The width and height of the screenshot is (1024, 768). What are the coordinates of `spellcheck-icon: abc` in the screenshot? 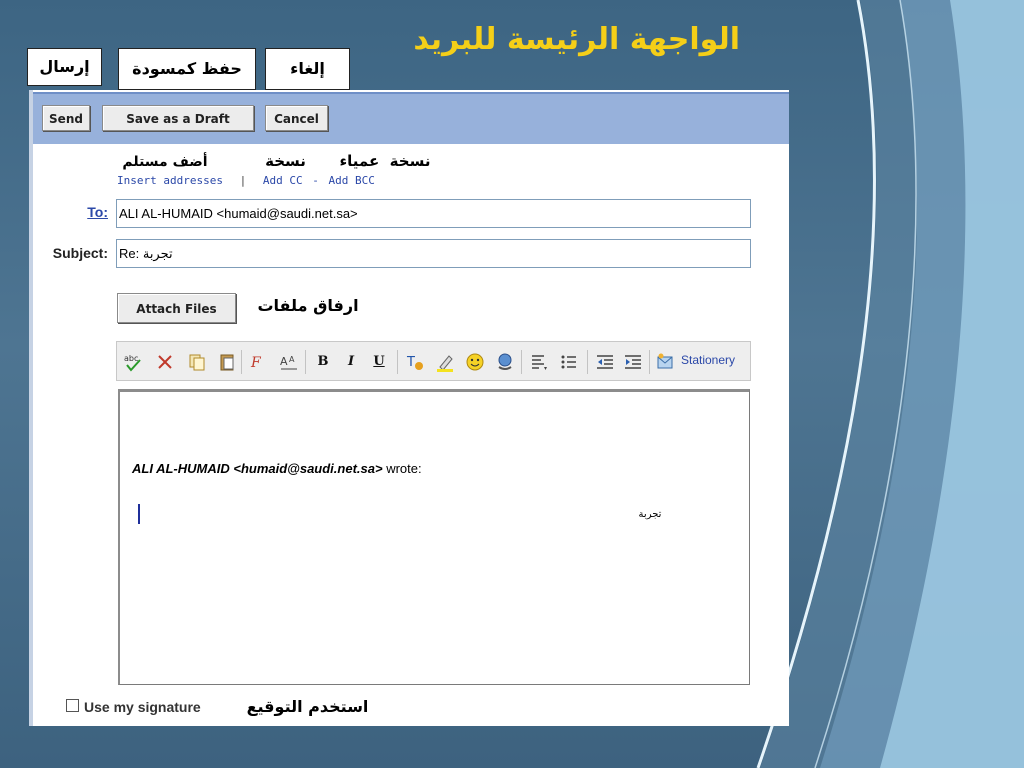 It's located at (133, 362).